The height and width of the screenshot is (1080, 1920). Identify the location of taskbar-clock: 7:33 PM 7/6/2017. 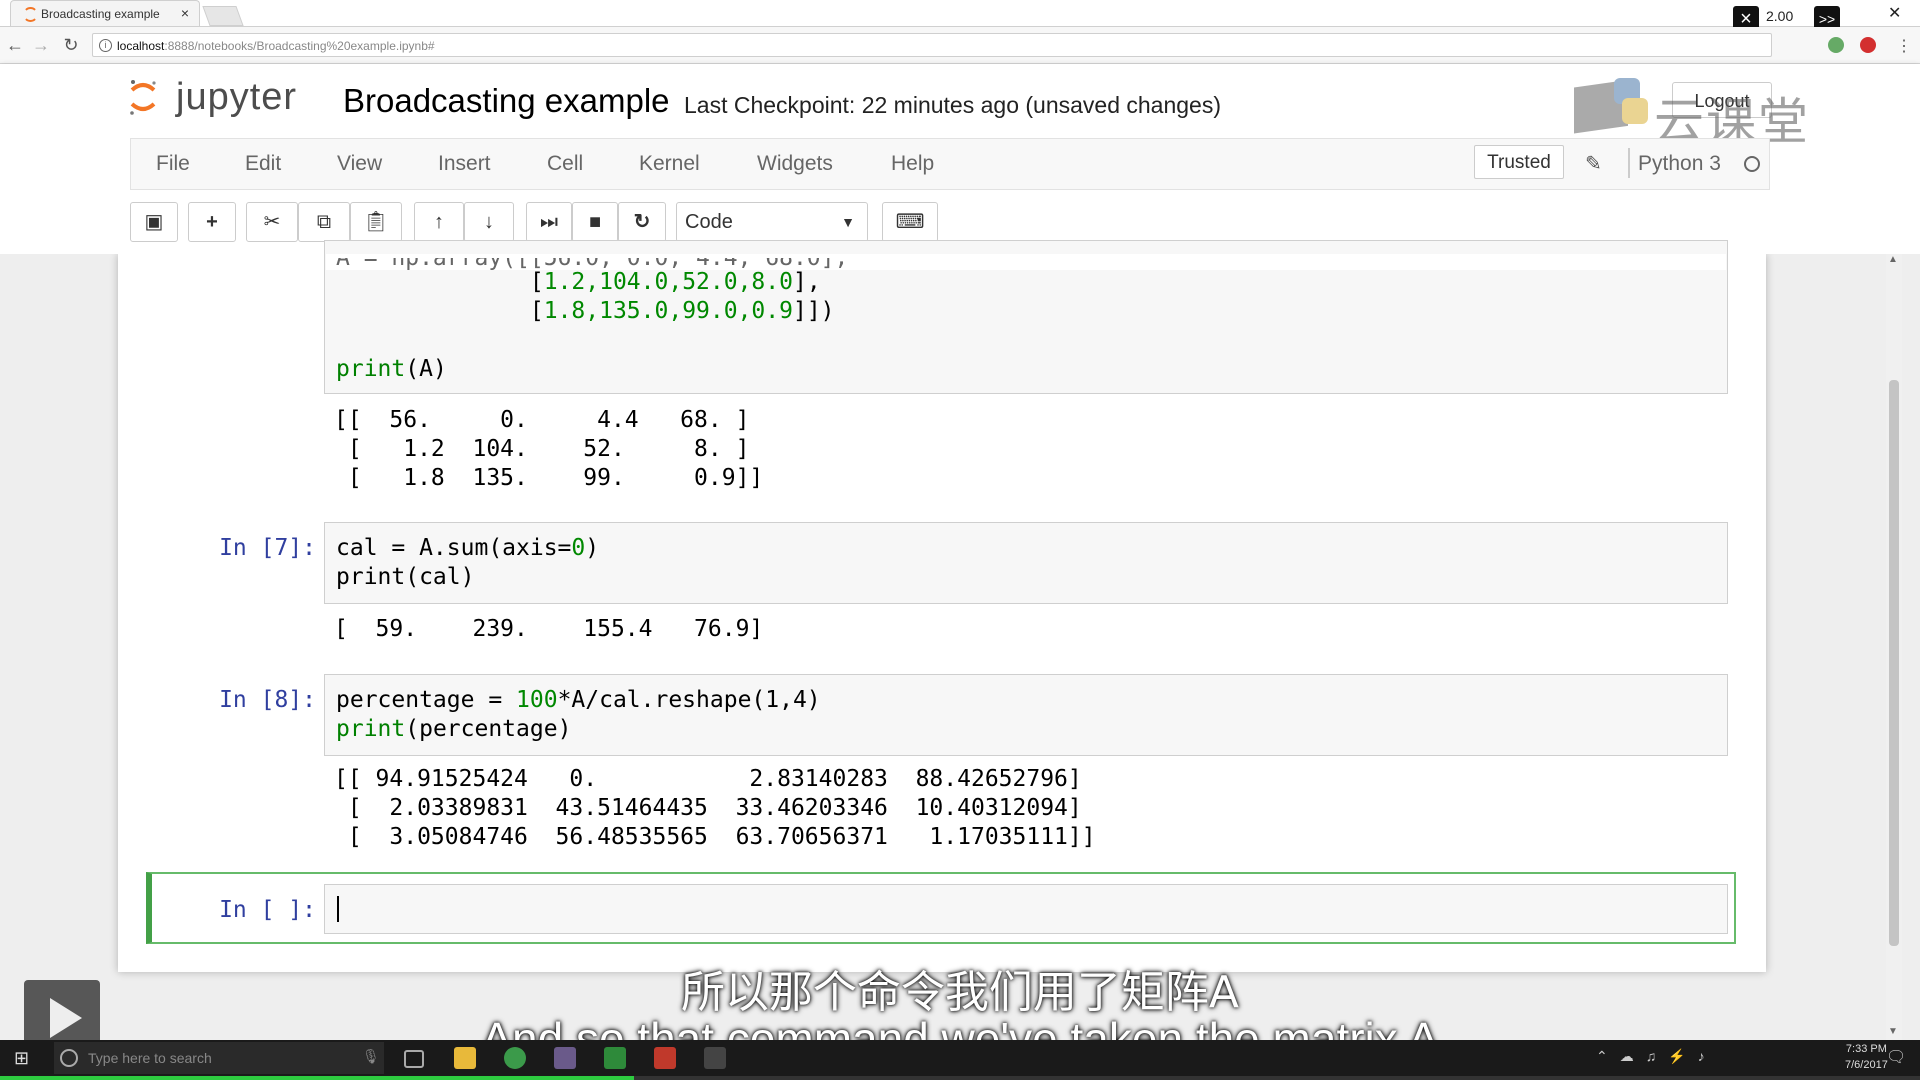
(1866, 1057).